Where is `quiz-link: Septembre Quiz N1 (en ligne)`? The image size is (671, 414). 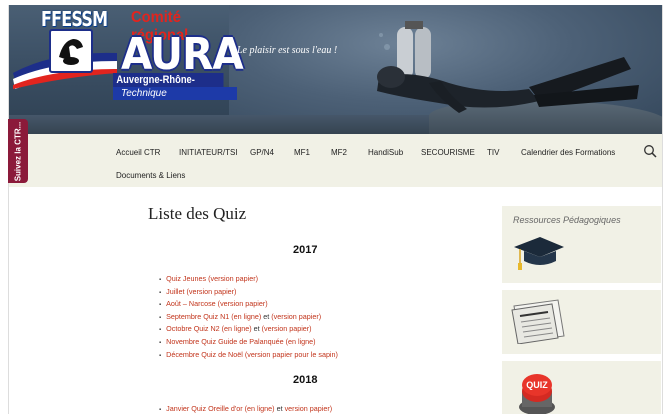 quiz-link: Septembre Quiz N1 (en ligne) is located at coordinates (213, 316).